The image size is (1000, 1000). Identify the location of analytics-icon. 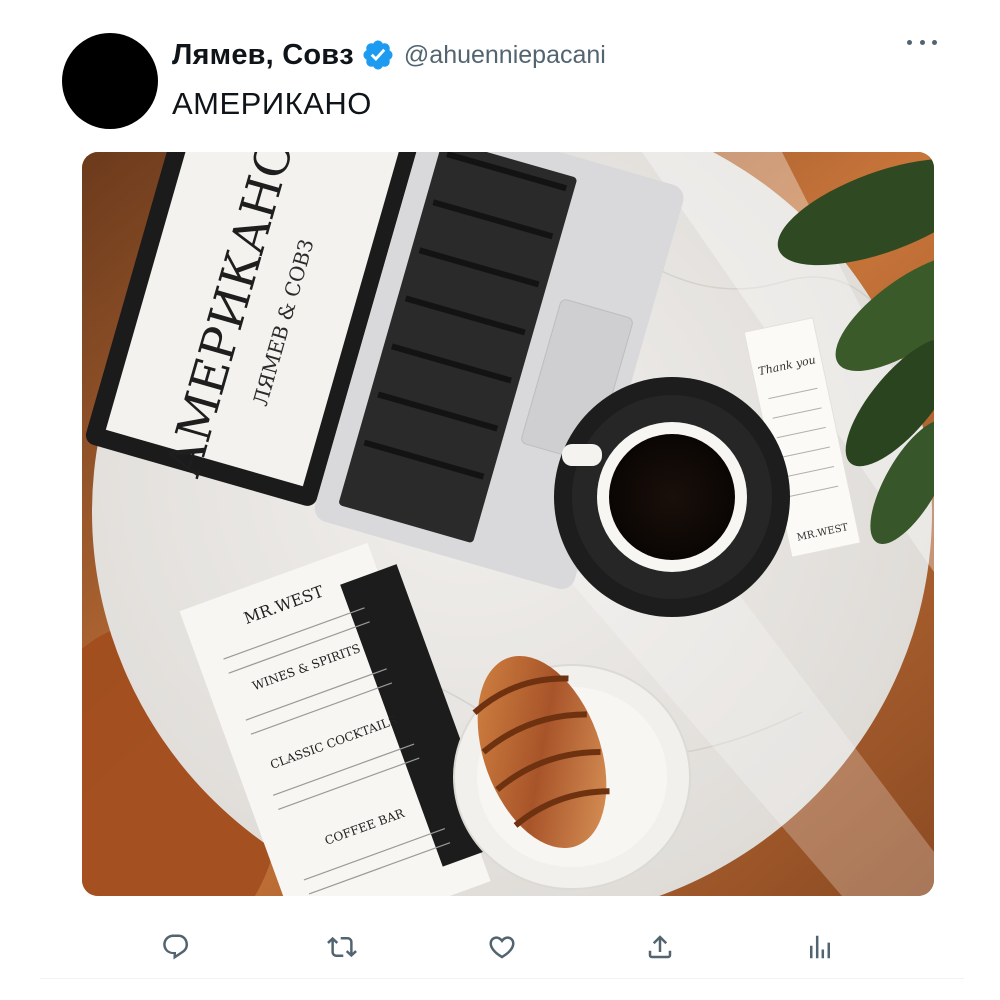
(820, 947).